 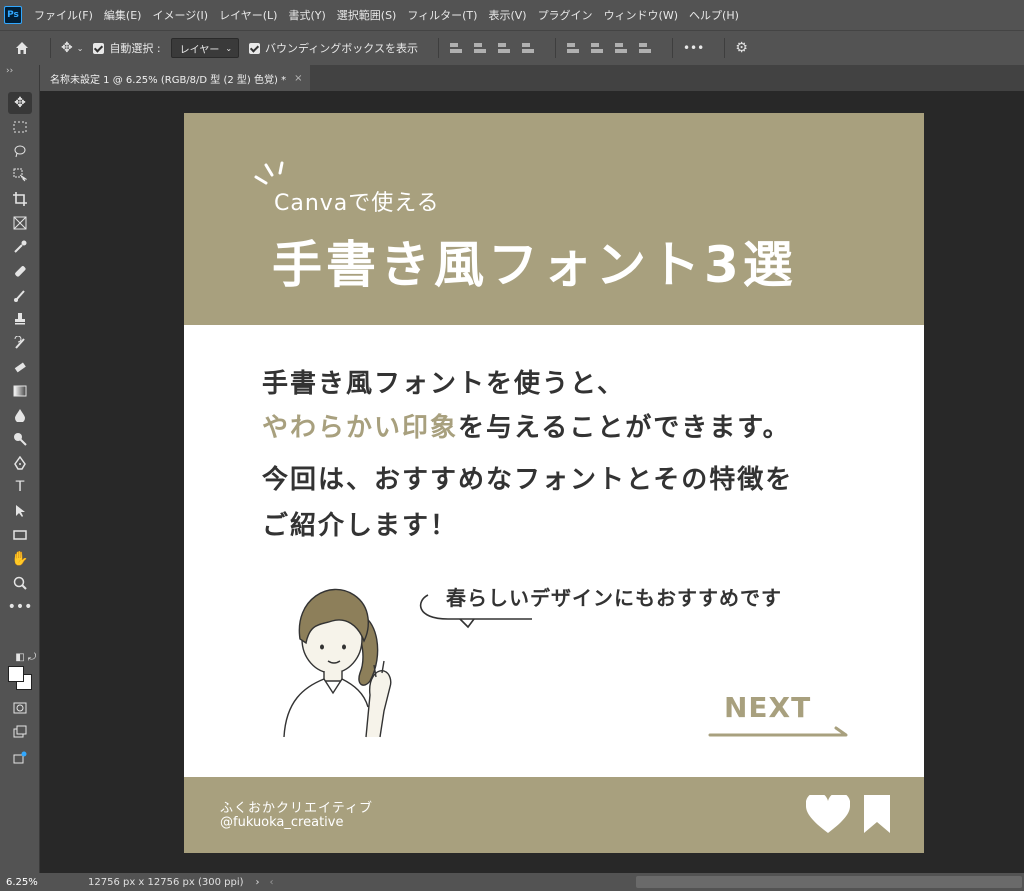 What do you see at coordinates (20, 758) in the screenshot?
I see `share-icon` at bounding box center [20, 758].